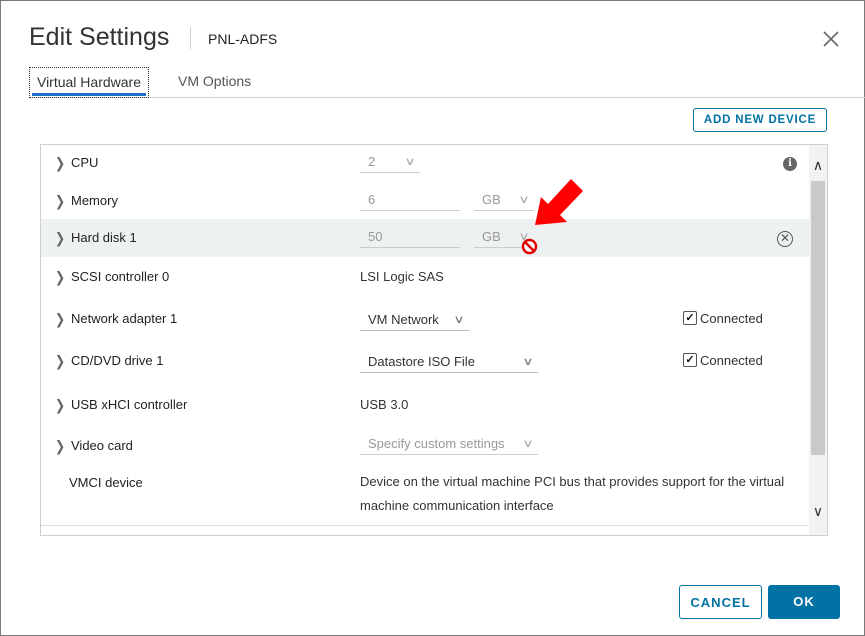  I want to click on memory-unit-select: GB ∨, so click(504, 200).